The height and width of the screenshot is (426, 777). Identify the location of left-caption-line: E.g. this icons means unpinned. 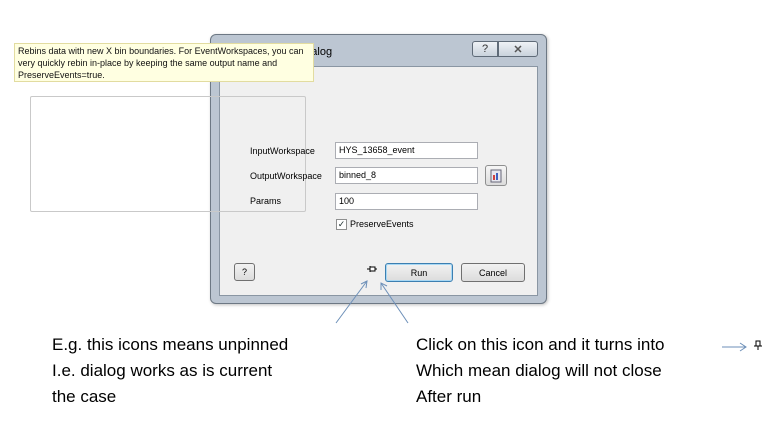
(170, 344).